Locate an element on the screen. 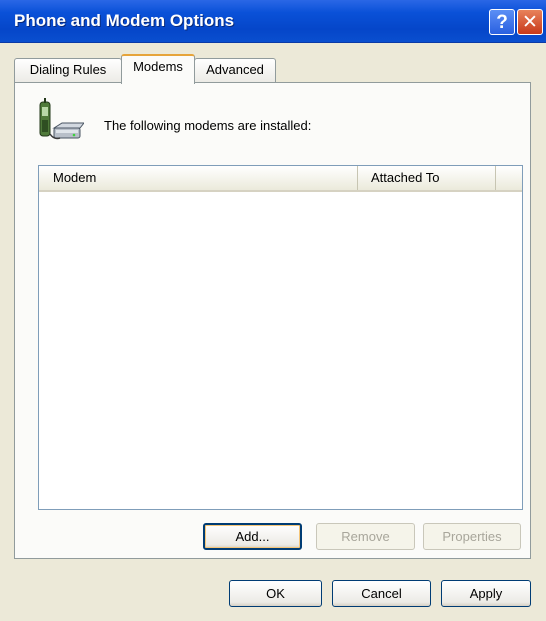 Image resolution: width=546 pixels, height=621 pixels. ok-button: OK is located at coordinates (275, 593).